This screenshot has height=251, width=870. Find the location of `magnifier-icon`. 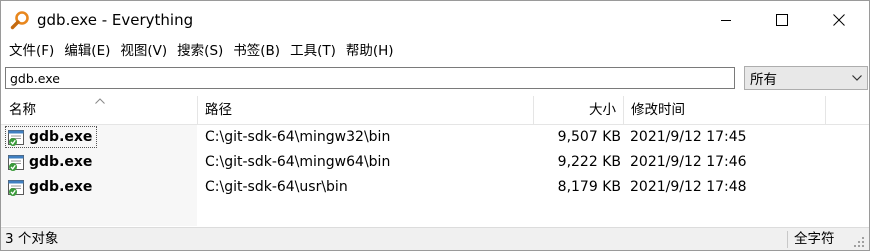

magnifier-icon is located at coordinates (19, 20).